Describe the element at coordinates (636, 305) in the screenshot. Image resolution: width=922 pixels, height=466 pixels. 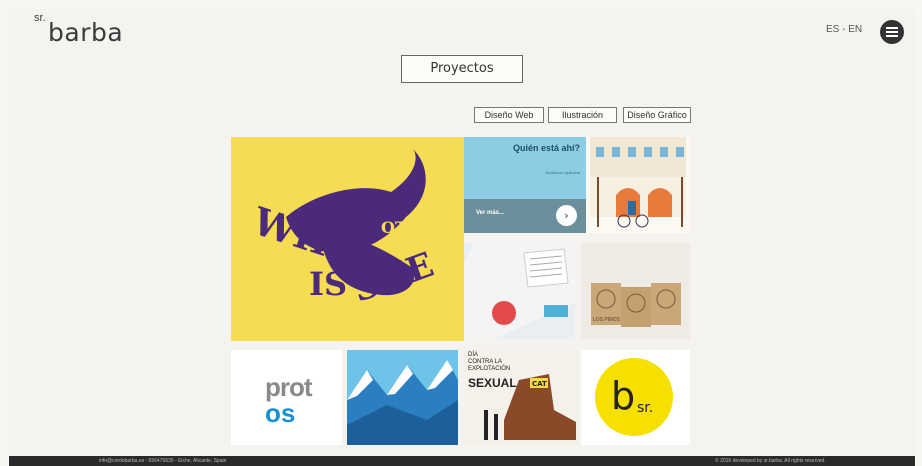
I see `cups-photo: LOS PINOS` at that location.